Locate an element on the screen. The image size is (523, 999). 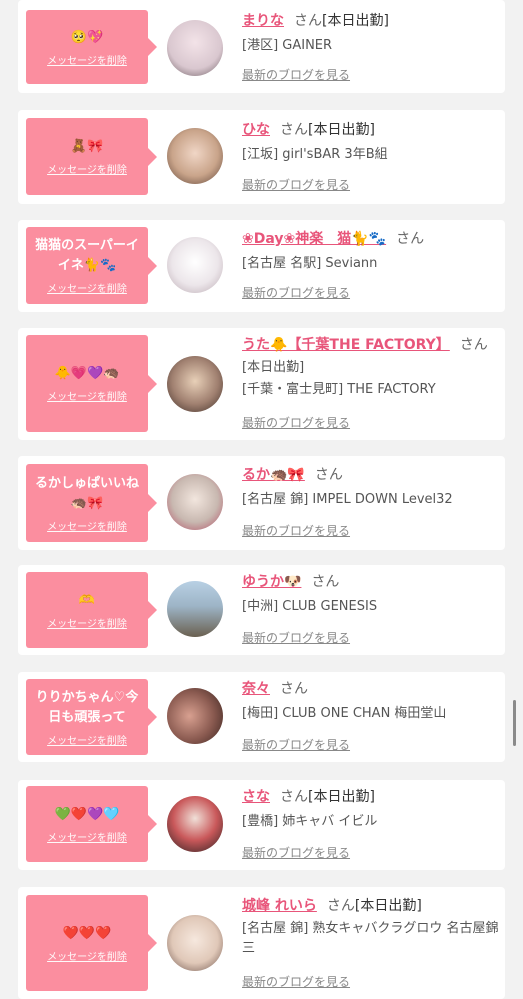
shop-label: [千葉・富士見町] THE FACTORY is located at coordinates (339, 389).